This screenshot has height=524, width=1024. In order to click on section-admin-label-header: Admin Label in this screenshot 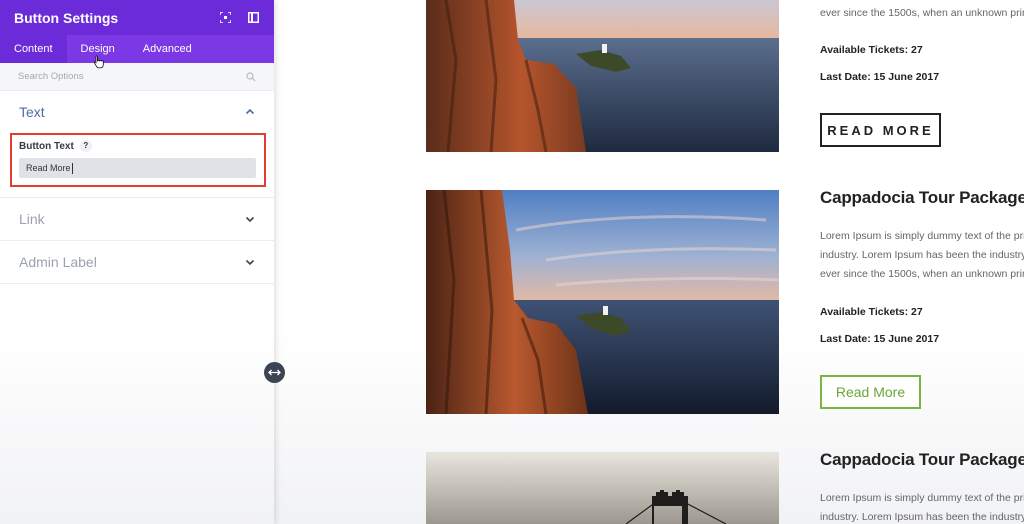, I will do `click(137, 262)`.